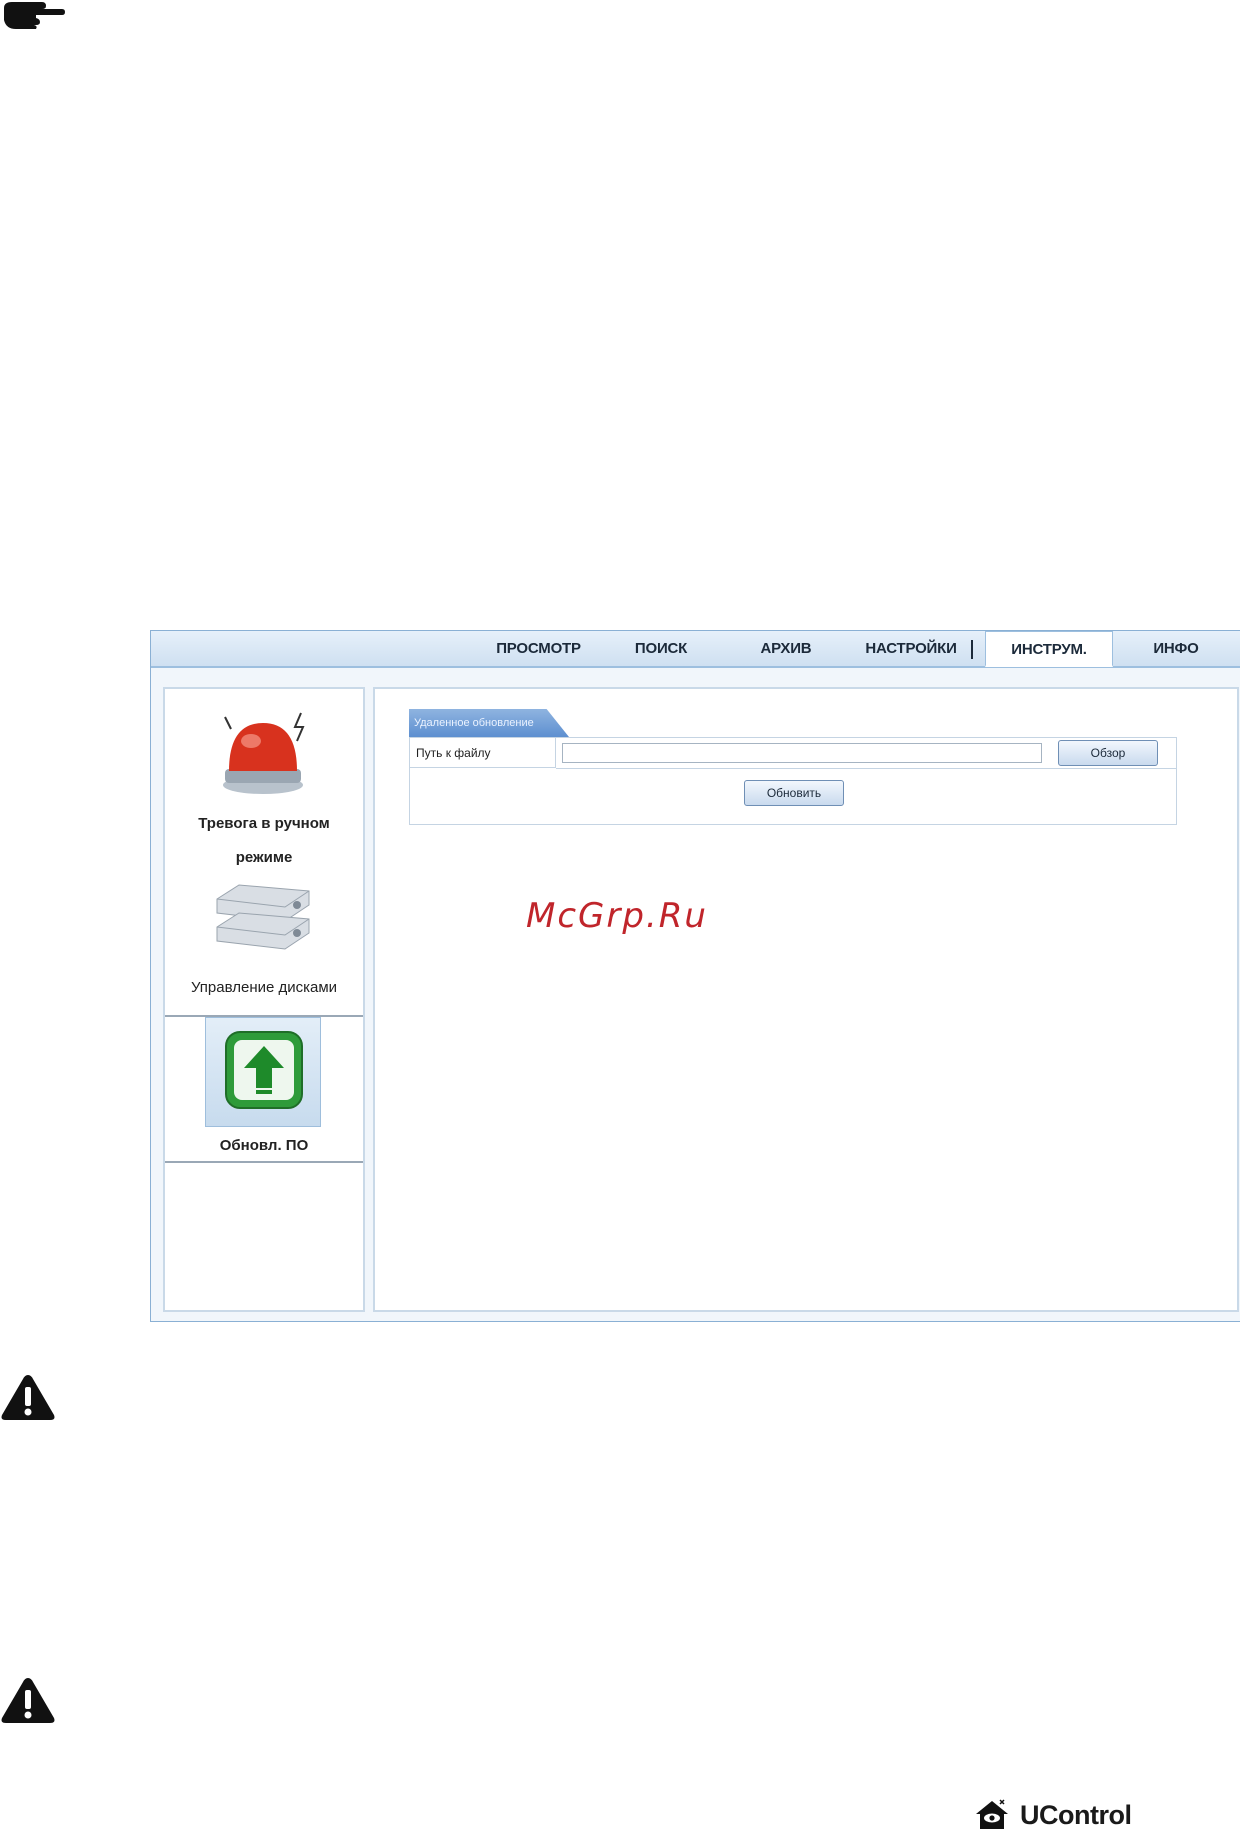  Describe the element at coordinates (786, 648) in the screenshot. I see `tab-archive: АРХИВ` at that location.